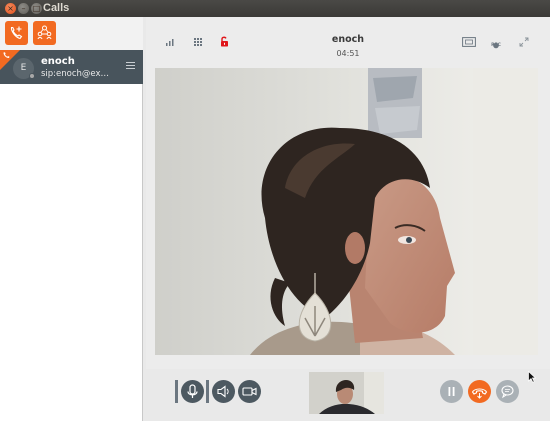 Image resolution: width=550 pixels, height=421 pixels. I want to click on window-maximize-button: □, so click(36, 8).